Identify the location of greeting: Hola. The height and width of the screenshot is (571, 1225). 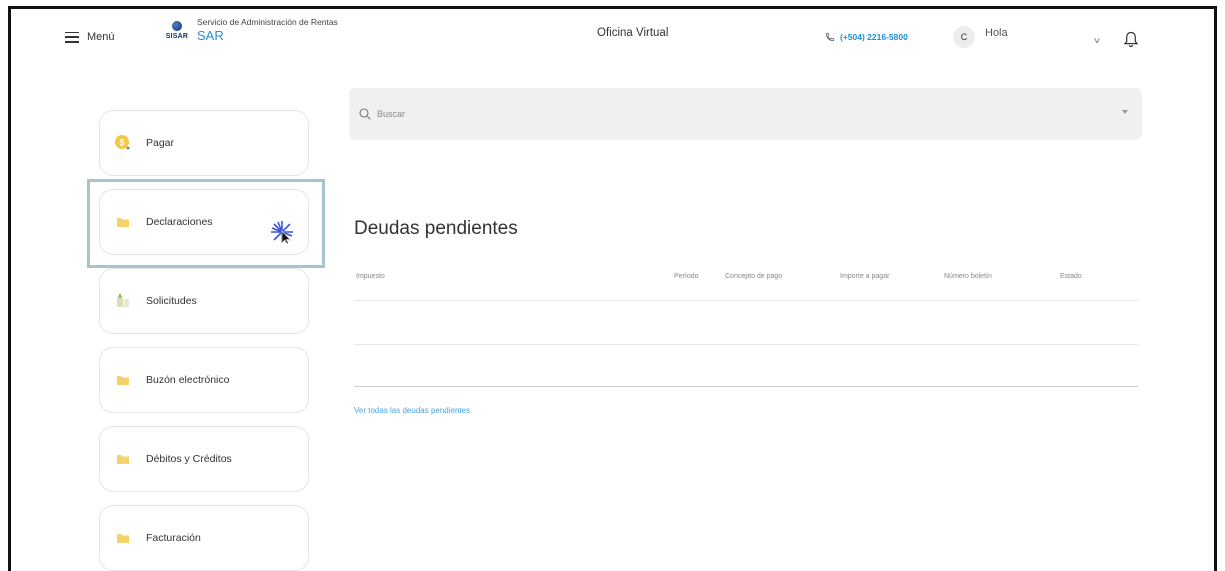
(996, 33).